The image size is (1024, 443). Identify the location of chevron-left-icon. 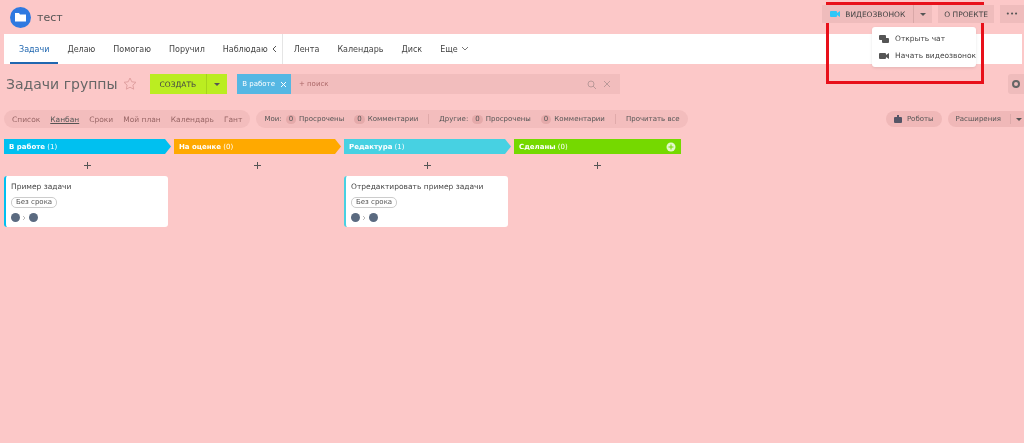
(274, 49).